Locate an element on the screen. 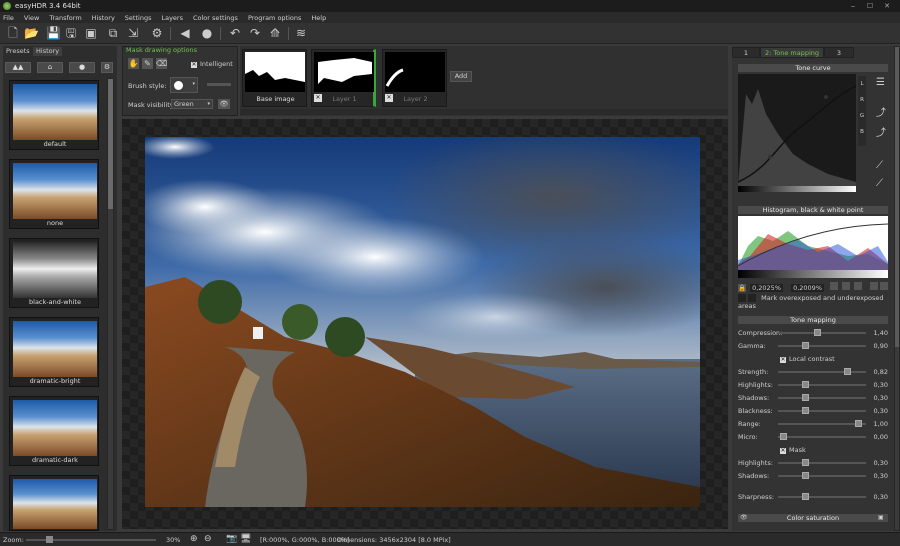  tone-curve-graph is located at coordinates (797, 133).